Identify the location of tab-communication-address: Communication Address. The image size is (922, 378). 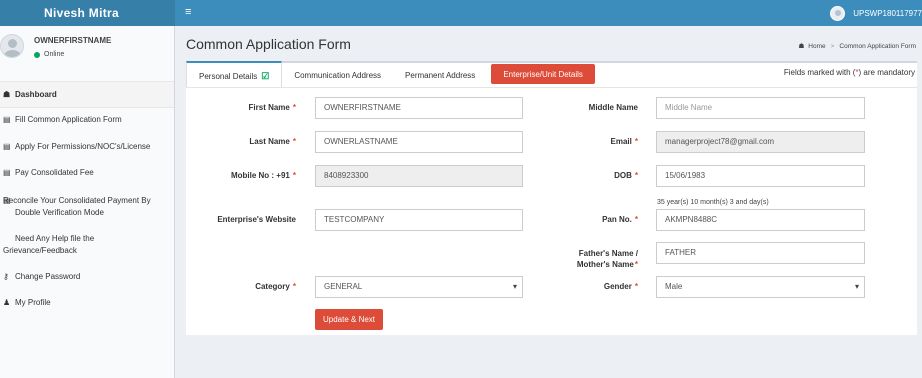
(337, 75).